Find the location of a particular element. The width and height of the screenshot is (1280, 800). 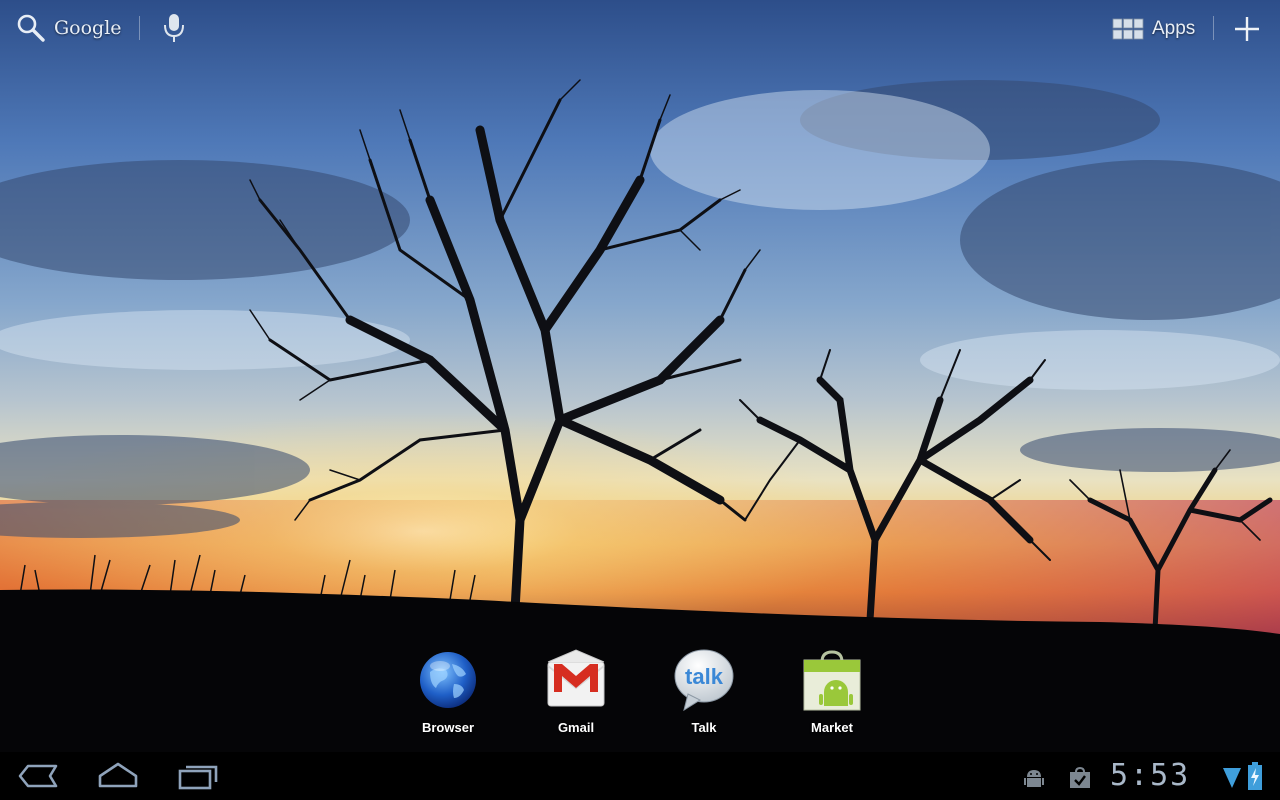

talk-bubble-icon: talk is located at coordinates (704, 680).